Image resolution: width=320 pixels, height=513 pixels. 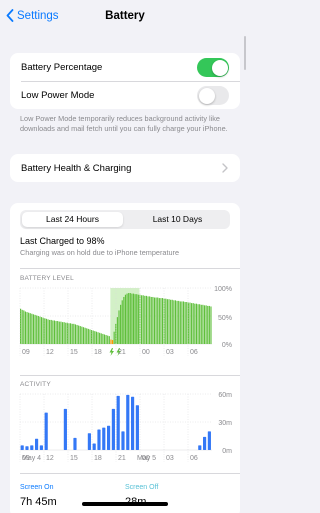 What do you see at coordinates (62, 67) in the screenshot?
I see `battery-percentage-label: Battery Percentage` at bounding box center [62, 67].